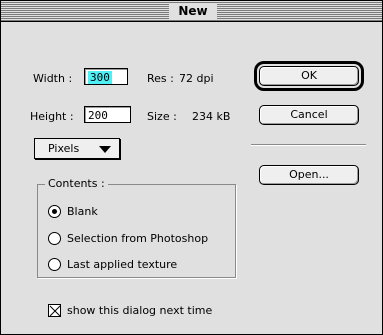 The width and height of the screenshot is (383, 335). What do you see at coordinates (64, 148) in the screenshot?
I see `units-popup-value: Pixels` at bounding box center [64, 148].